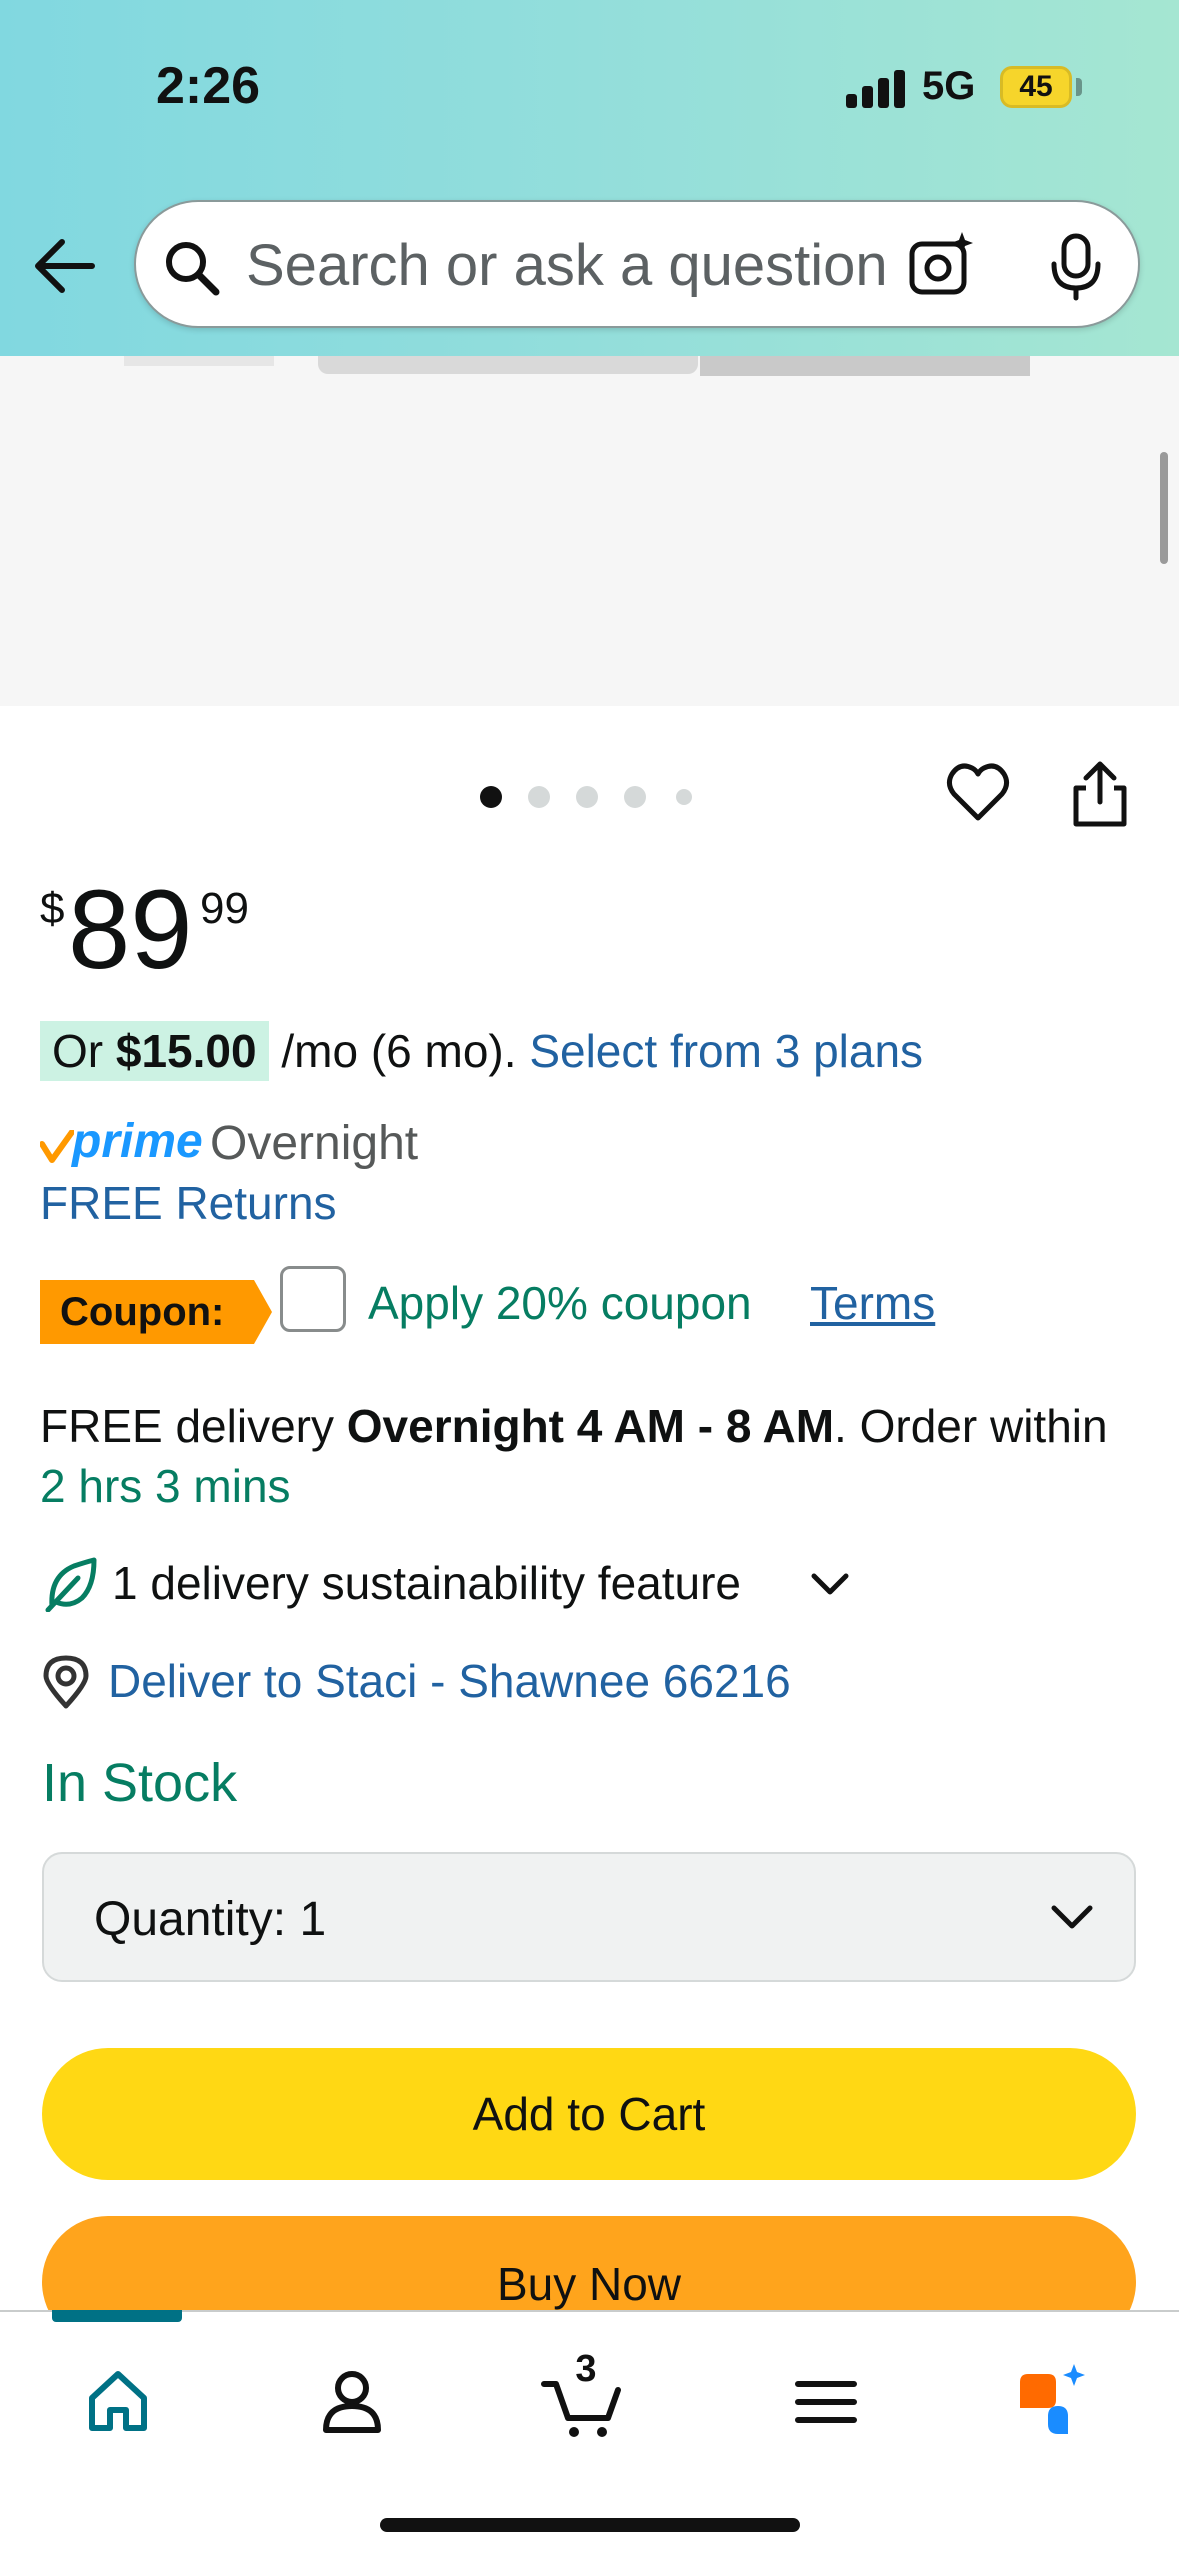 The width and height of the screenshot is (1179, 2556). I want to click on signal-strength-icon, so click(877, 89).